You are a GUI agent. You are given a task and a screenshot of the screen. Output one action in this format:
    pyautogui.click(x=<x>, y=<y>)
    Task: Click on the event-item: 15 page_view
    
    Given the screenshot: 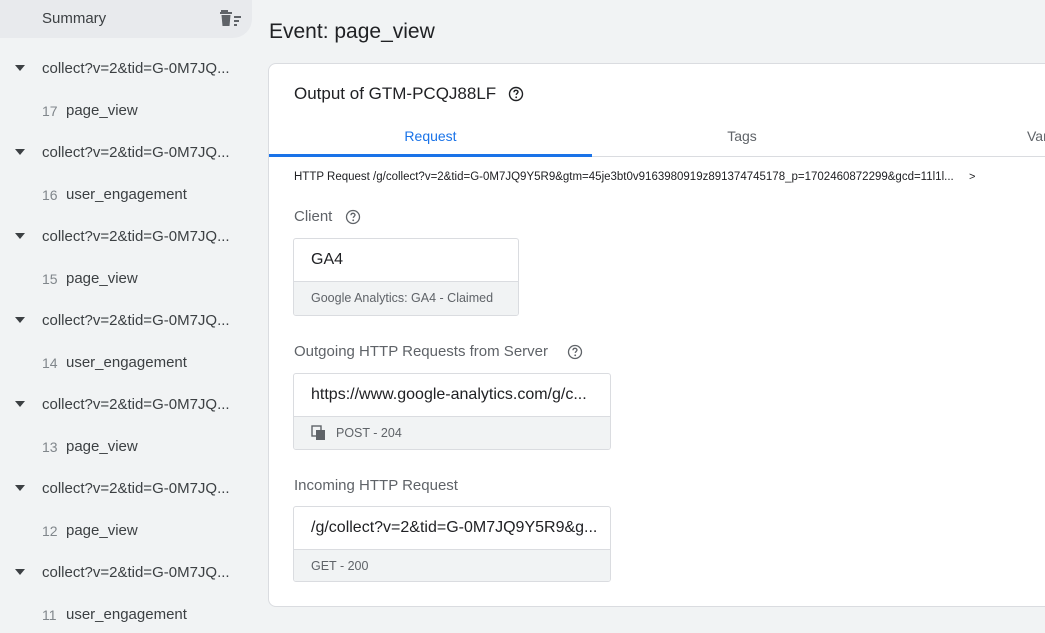 What is the action you would take?
    pyautogui.click(x=126, y=279)
    